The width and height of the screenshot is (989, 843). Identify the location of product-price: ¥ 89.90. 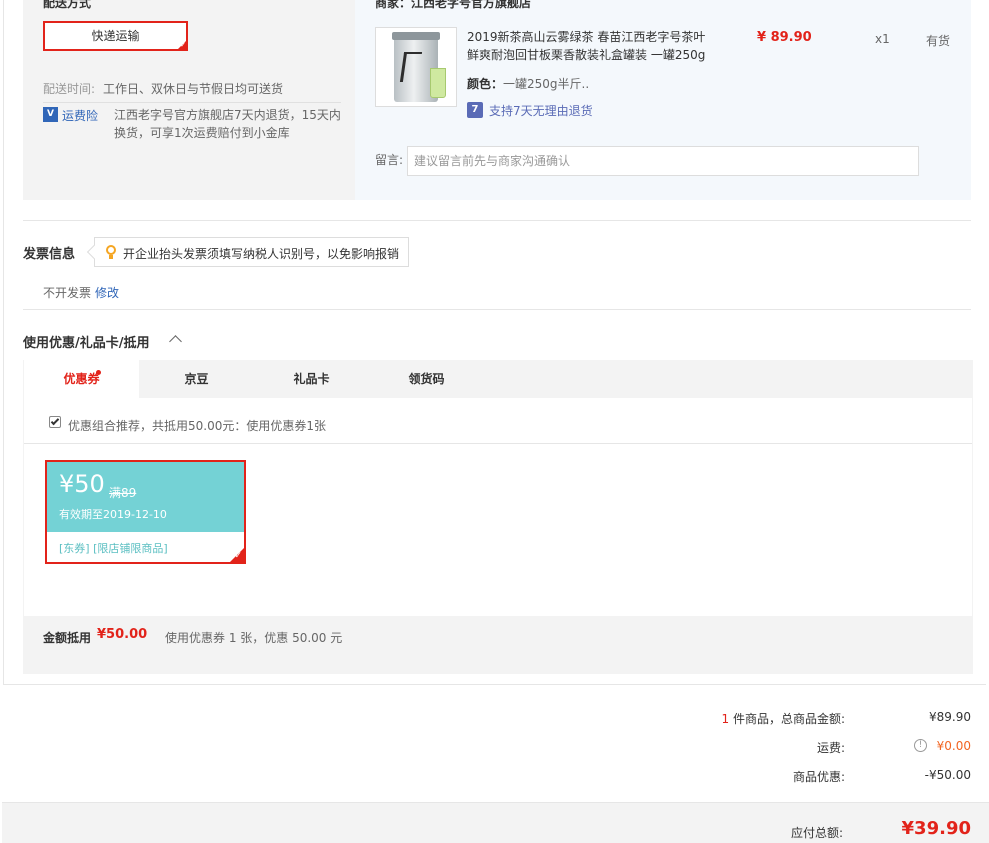
(784, 37).